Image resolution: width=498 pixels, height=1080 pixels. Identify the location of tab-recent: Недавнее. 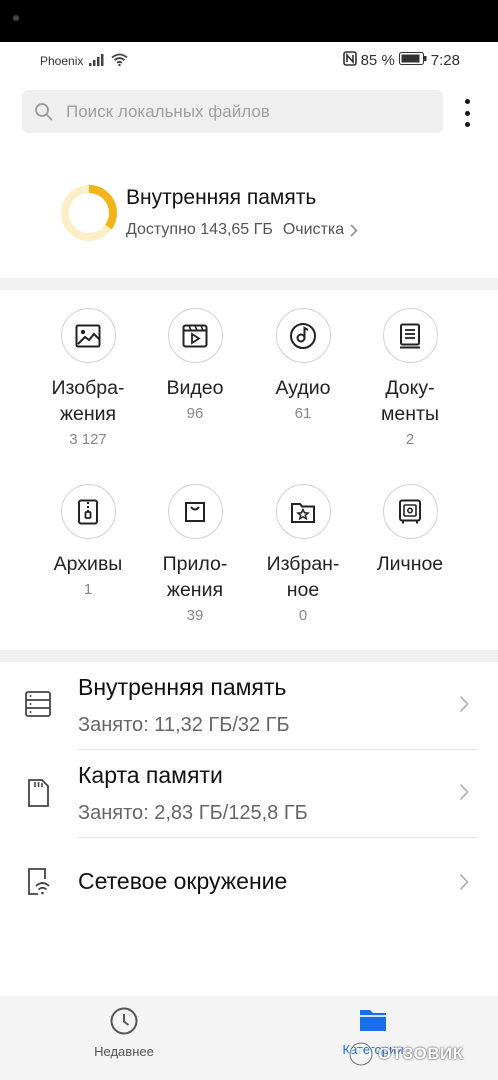
(124, 1032).